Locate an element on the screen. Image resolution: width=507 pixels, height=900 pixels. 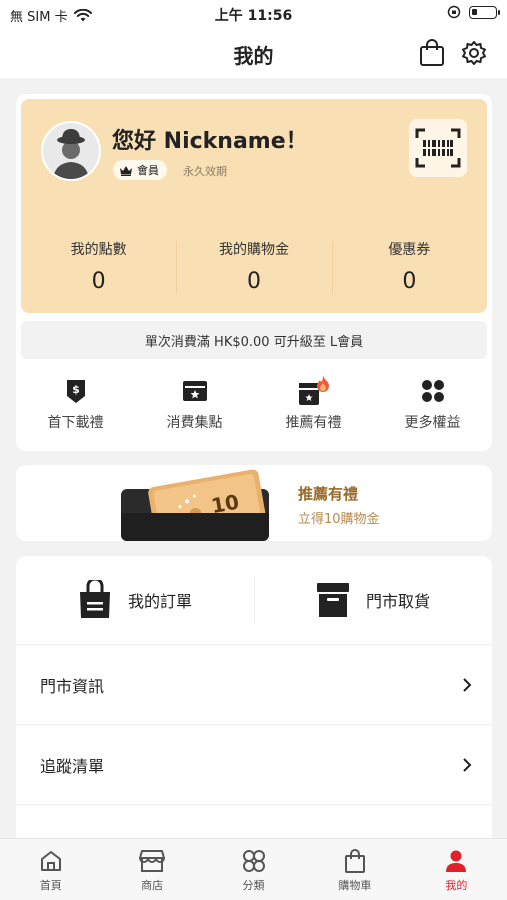
crown-icon is located at coordinates (126, 170).